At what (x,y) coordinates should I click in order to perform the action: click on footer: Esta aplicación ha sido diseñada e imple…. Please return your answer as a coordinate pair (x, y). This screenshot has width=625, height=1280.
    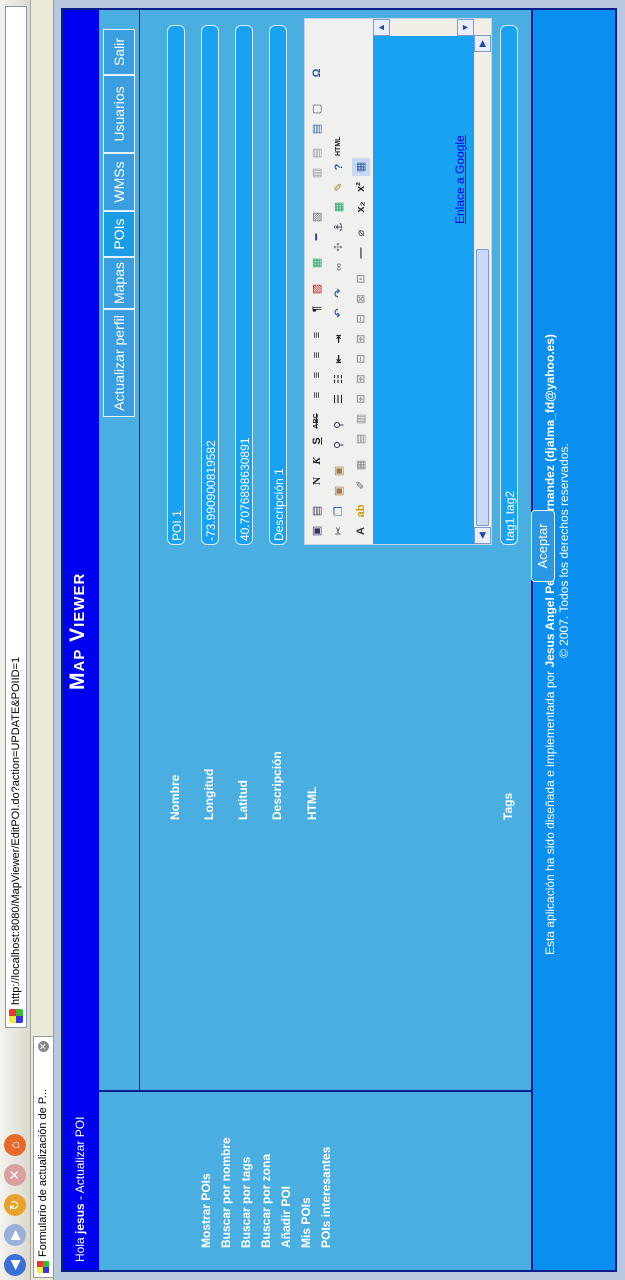
    Looking at the image, I should click on (574, 640).